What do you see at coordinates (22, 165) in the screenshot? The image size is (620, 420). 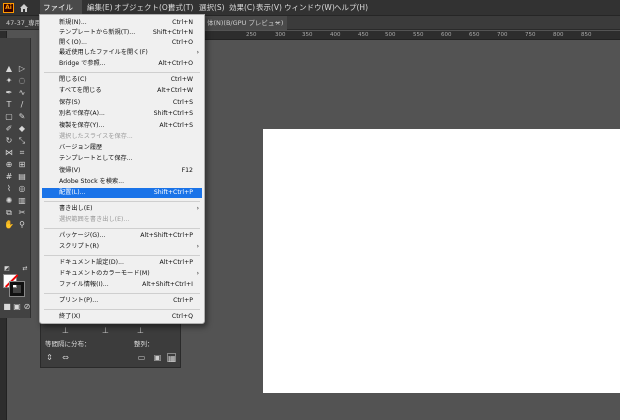 I see `perspective-grid-tool-icon: ⊞` at bounding box center [22, 165].